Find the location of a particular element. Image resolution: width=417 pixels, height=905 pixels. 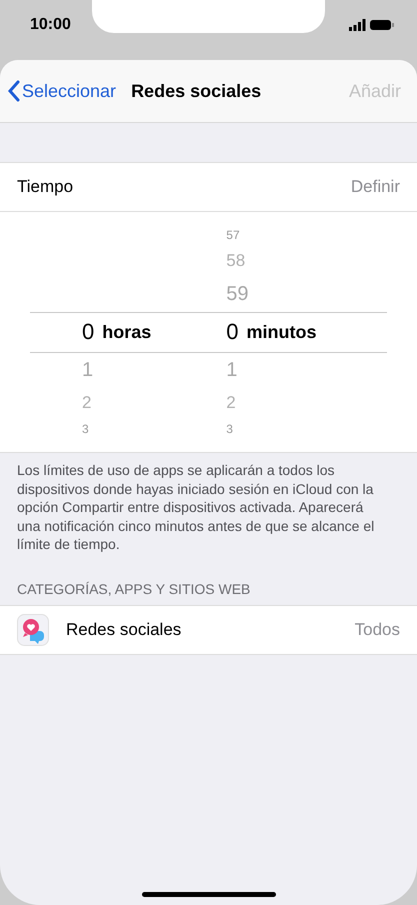

chevron-left-icon is located at coordinates (14, 91).